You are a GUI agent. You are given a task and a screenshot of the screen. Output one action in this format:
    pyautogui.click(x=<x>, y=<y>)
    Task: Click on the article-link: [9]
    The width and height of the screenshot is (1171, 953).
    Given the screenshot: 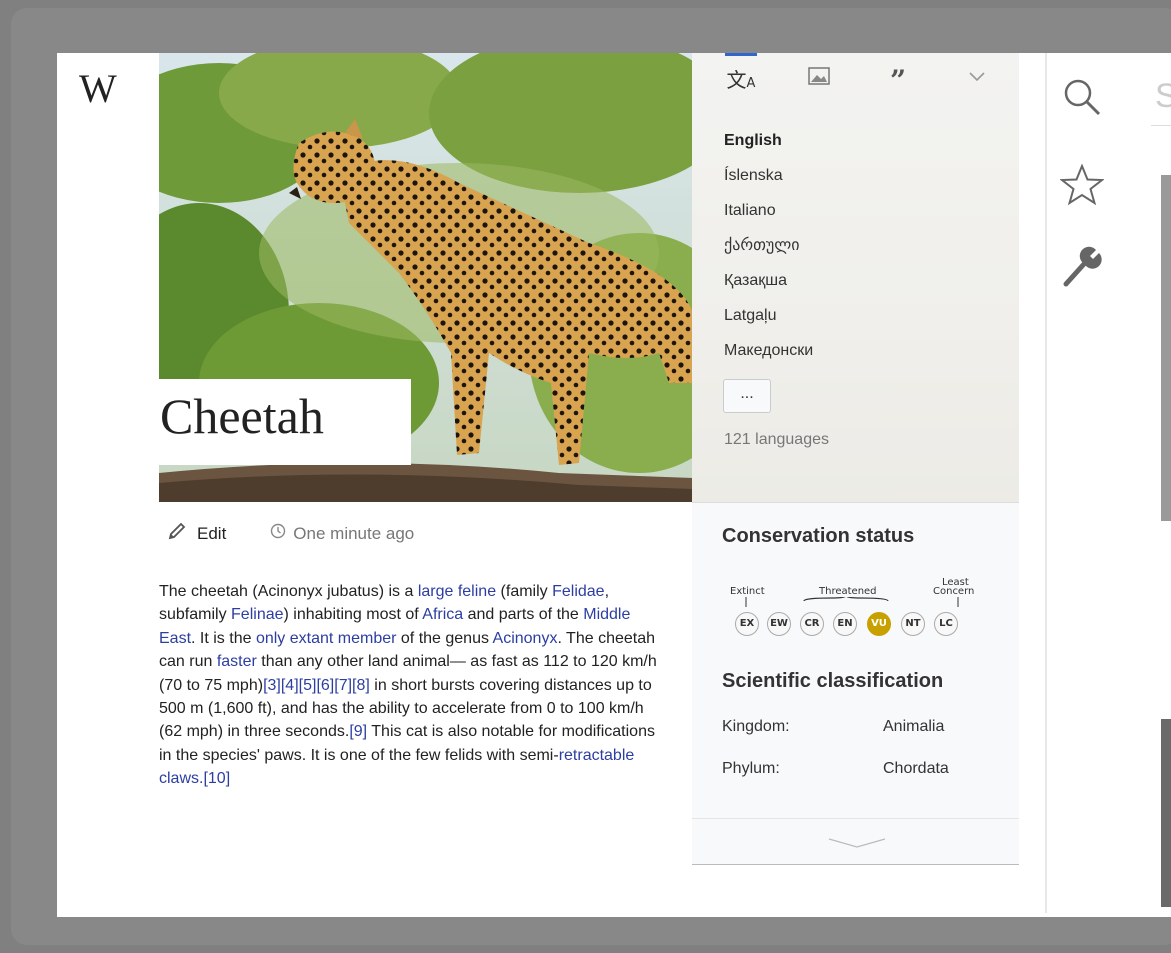 What is the action you would take?
    pyautogui.click(x=358, y=731)
    